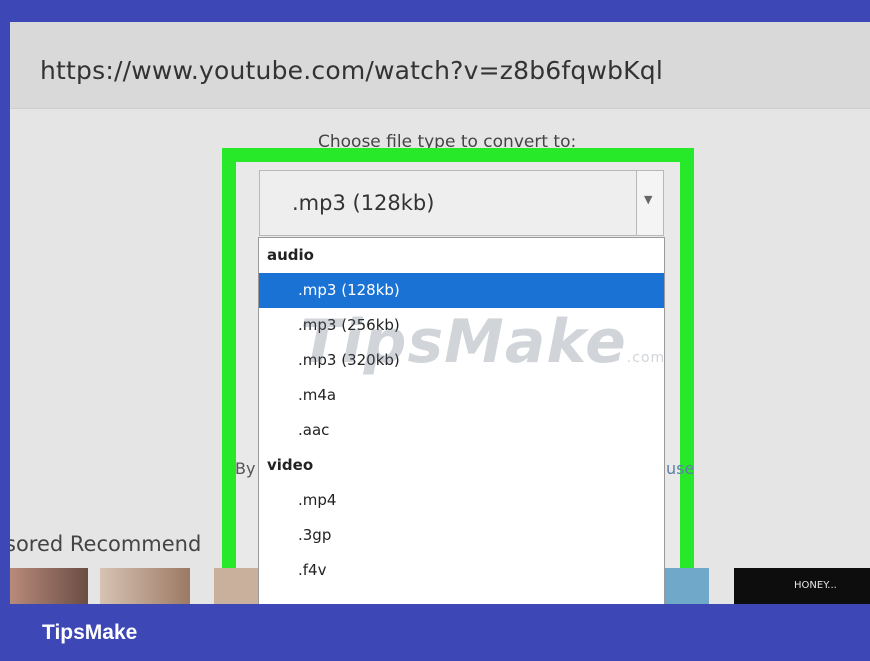 This screenshot has height=661, width=870. What do you see at coordinates (106, 544) in the screenshot?
I see `sponsored-heading: sored Recommend` at bounding box center [106, 544].